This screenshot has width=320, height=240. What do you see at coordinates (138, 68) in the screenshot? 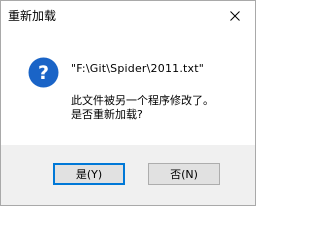
I see `file-path-text: "F:\Git\Spider\2011.txt"` at bounding box center [138, 68].